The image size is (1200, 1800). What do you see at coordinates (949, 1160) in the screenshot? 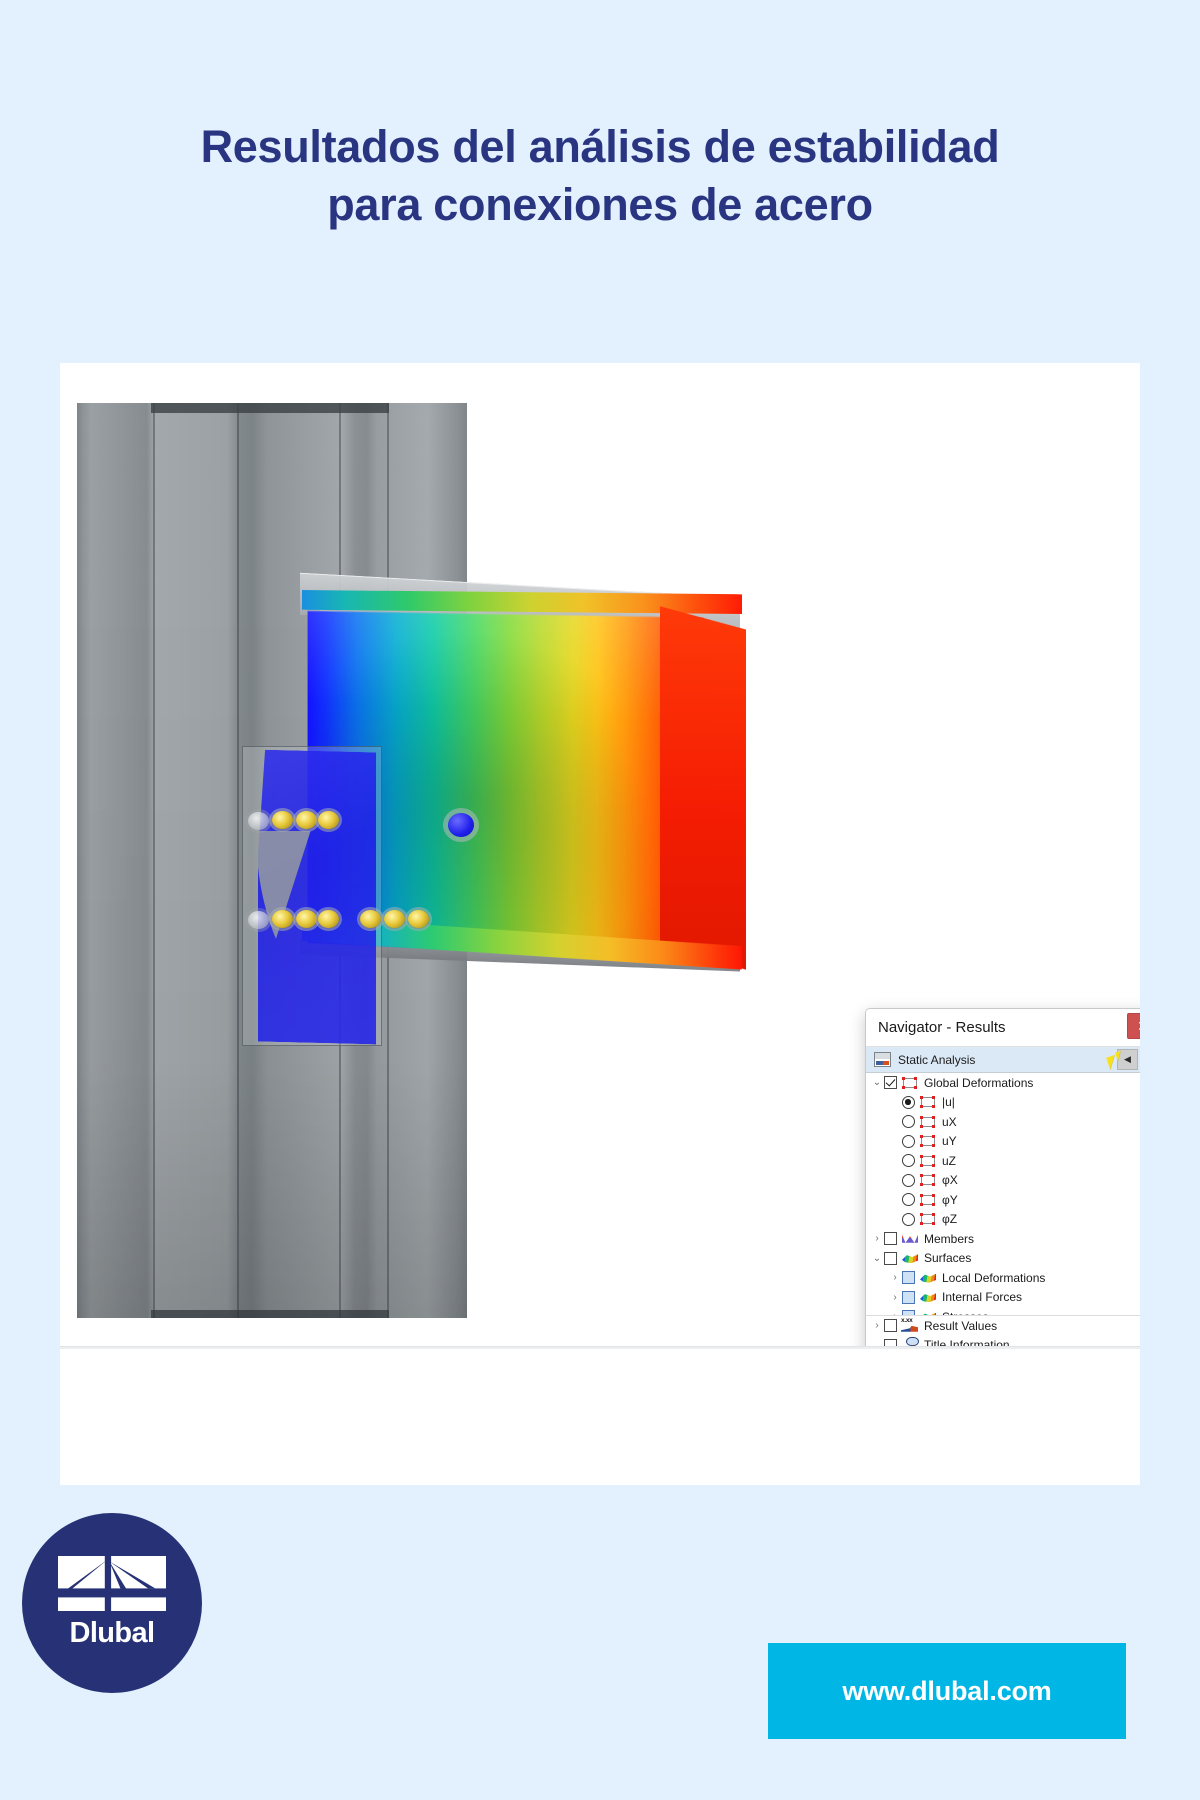
I see `tree-item-label: uZ` at bounding box center [949, 1160].